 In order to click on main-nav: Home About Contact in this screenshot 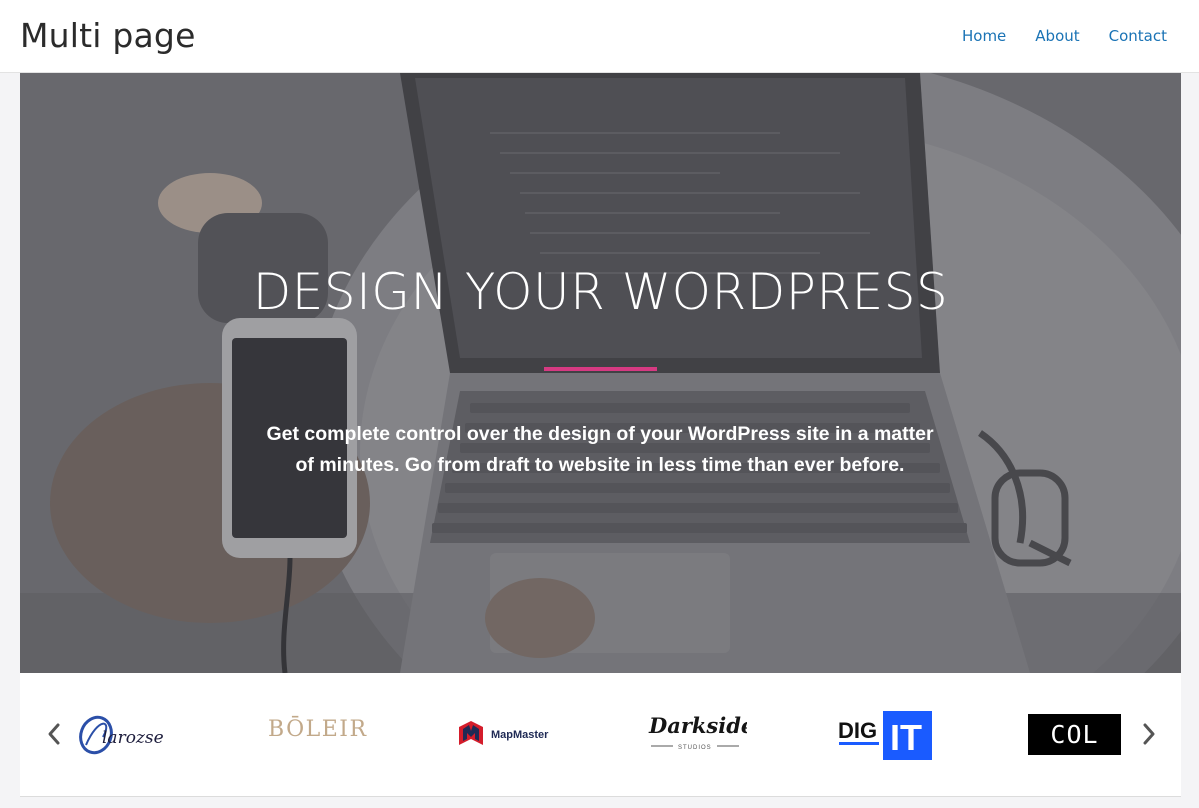, I will do `click(1050, 36)`.